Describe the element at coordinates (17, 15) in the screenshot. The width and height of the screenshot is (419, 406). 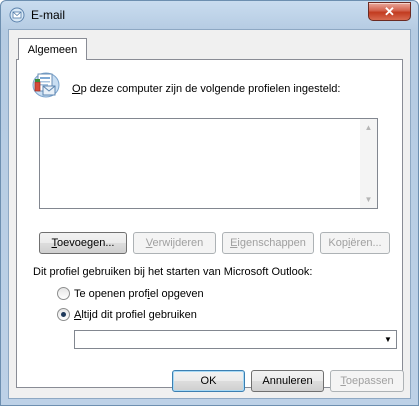
I see `mail-window-icon` at that location.